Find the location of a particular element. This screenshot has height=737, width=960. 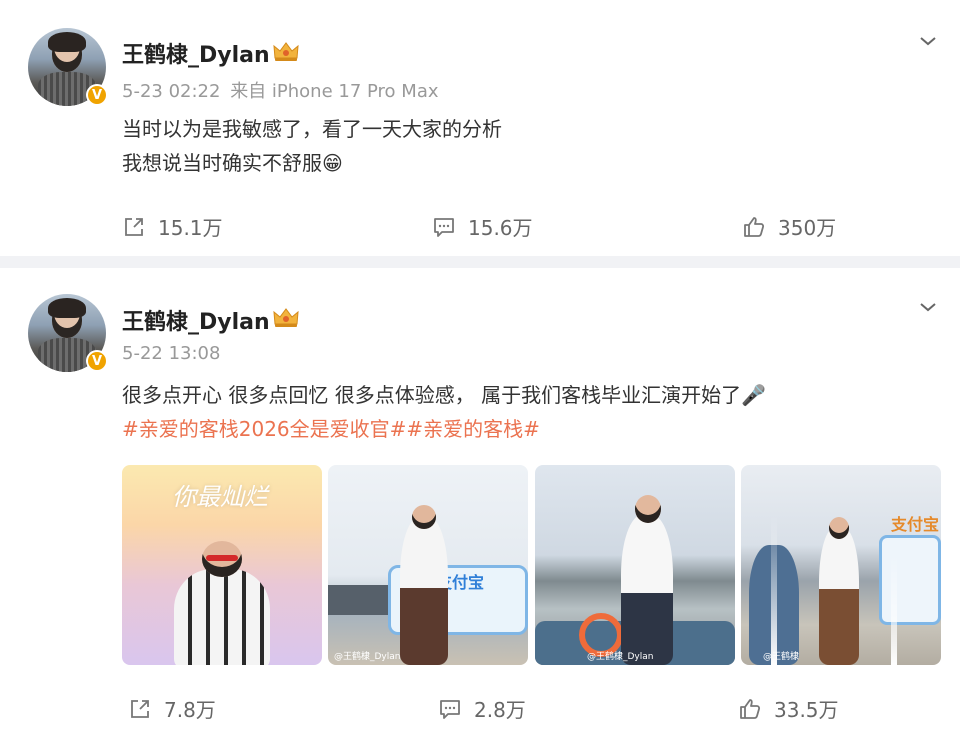

repost-count: 15.1万 is located at coordinates (190, 228).